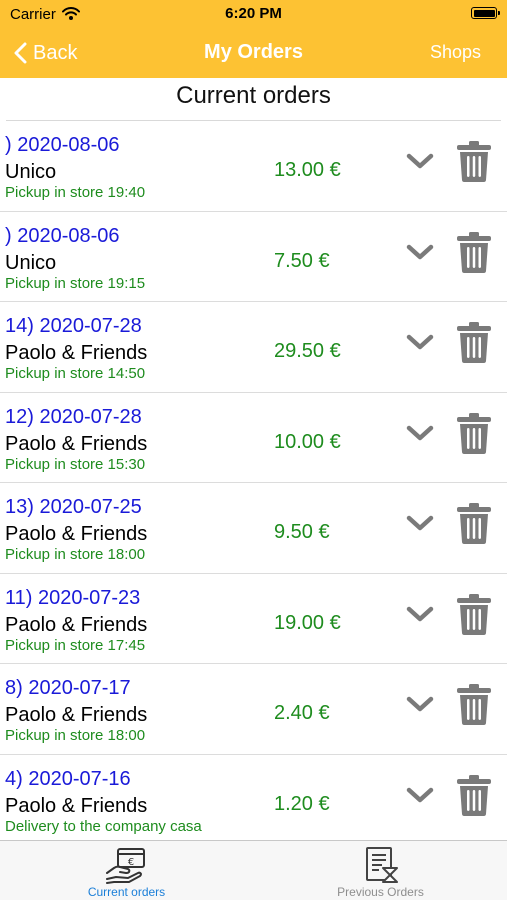 The height and width of the screenshot is (901, 507). I want to click on tab-previous-orders: Previous Orders, so click(380, 871).